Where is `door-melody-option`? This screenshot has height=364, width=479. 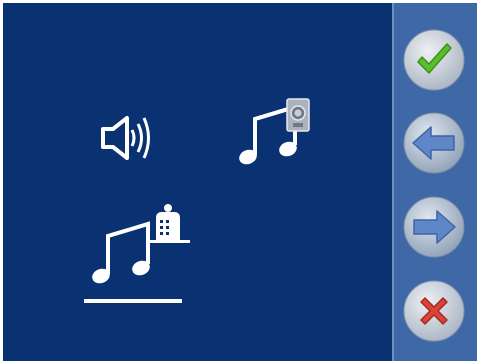
door-melody-option is located at coordinates (275, 137).